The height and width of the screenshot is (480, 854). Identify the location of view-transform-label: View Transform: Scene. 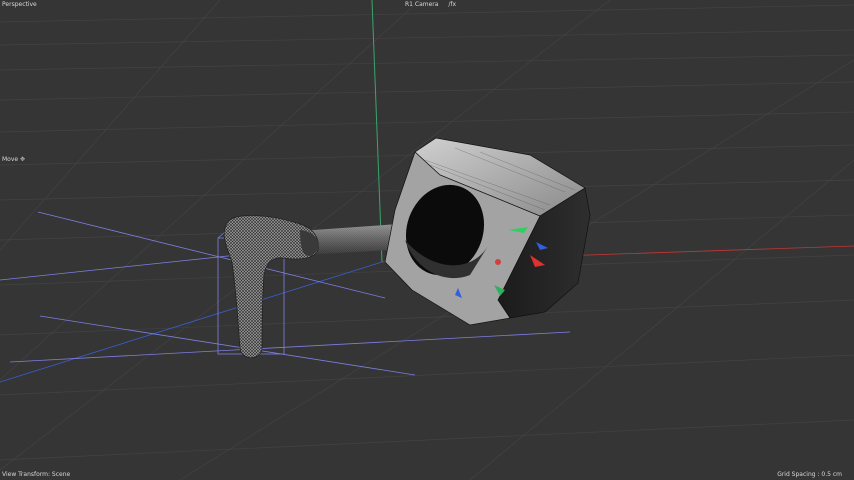
(36, 474).